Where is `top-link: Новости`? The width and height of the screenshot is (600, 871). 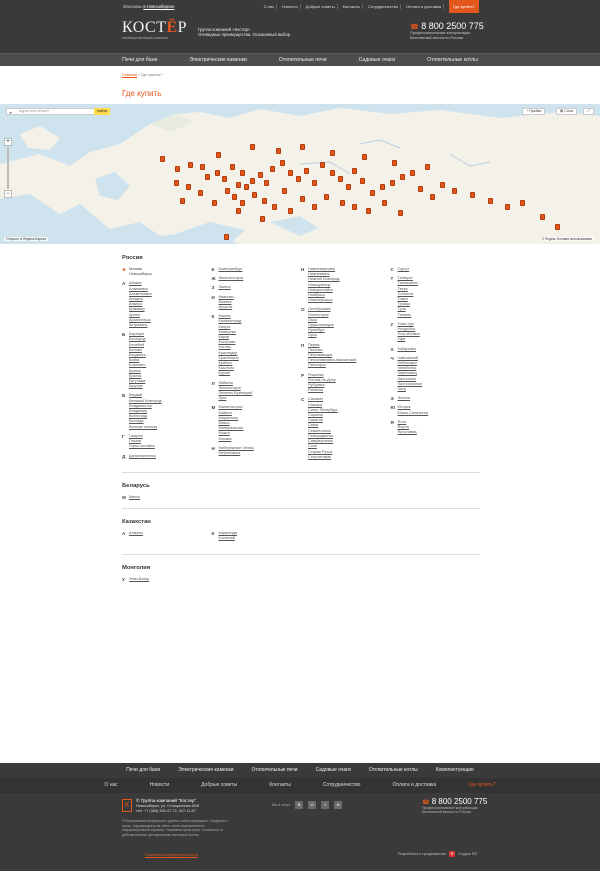
top-link: Новости is located at coordinates (290, 6).